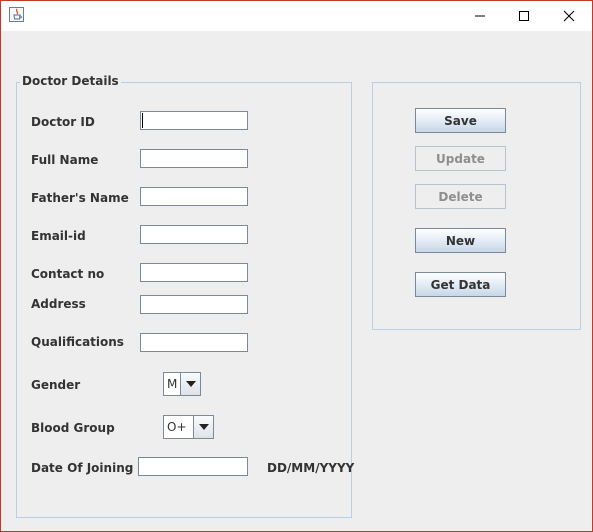 Image resolution: width=593 pixels, height=532 pixels. What do you see at coordinates (68, 274) in the screenshot?
I see `contact-label: Contact no` at bounding box center [68, 274].